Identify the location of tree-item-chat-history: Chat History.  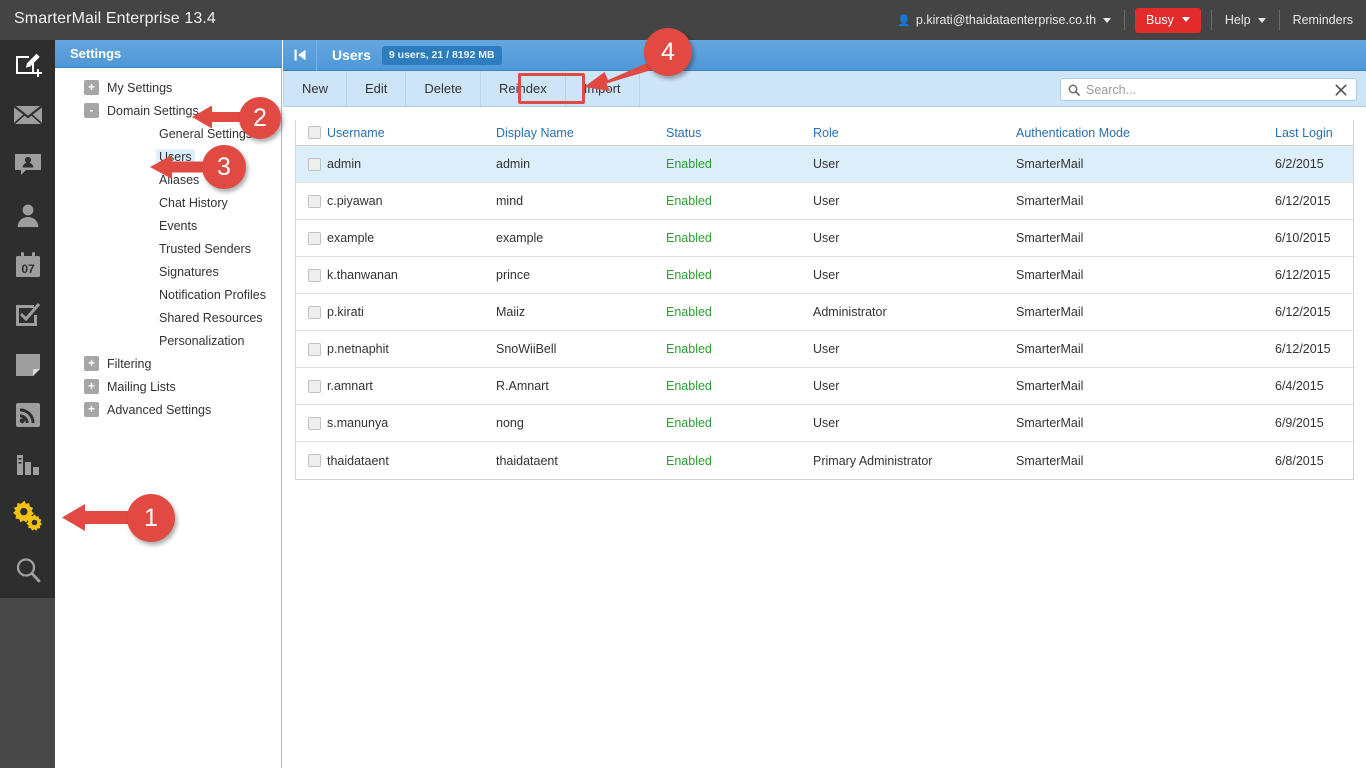
(168, 202).